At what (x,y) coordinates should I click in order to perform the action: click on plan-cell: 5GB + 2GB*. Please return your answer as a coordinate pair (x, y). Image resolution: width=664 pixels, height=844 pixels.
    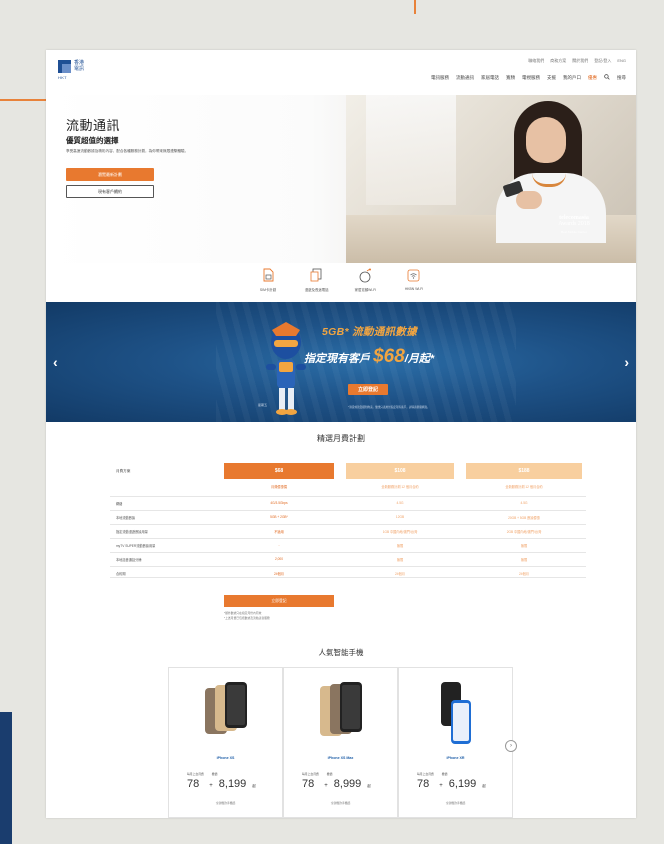
    Looking at the image, I should click on (279, 517).